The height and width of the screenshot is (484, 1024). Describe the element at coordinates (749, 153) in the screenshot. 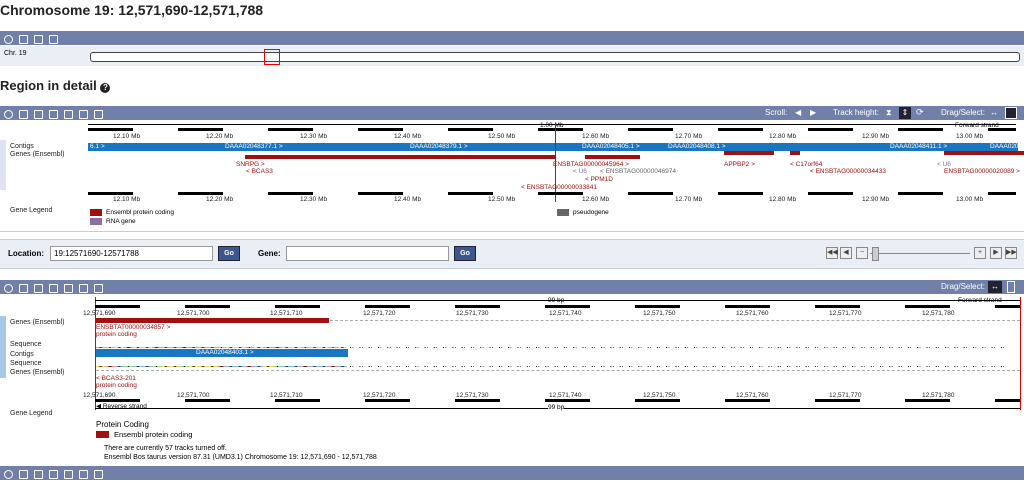

I see `gene-bar-appbp2` at that location.